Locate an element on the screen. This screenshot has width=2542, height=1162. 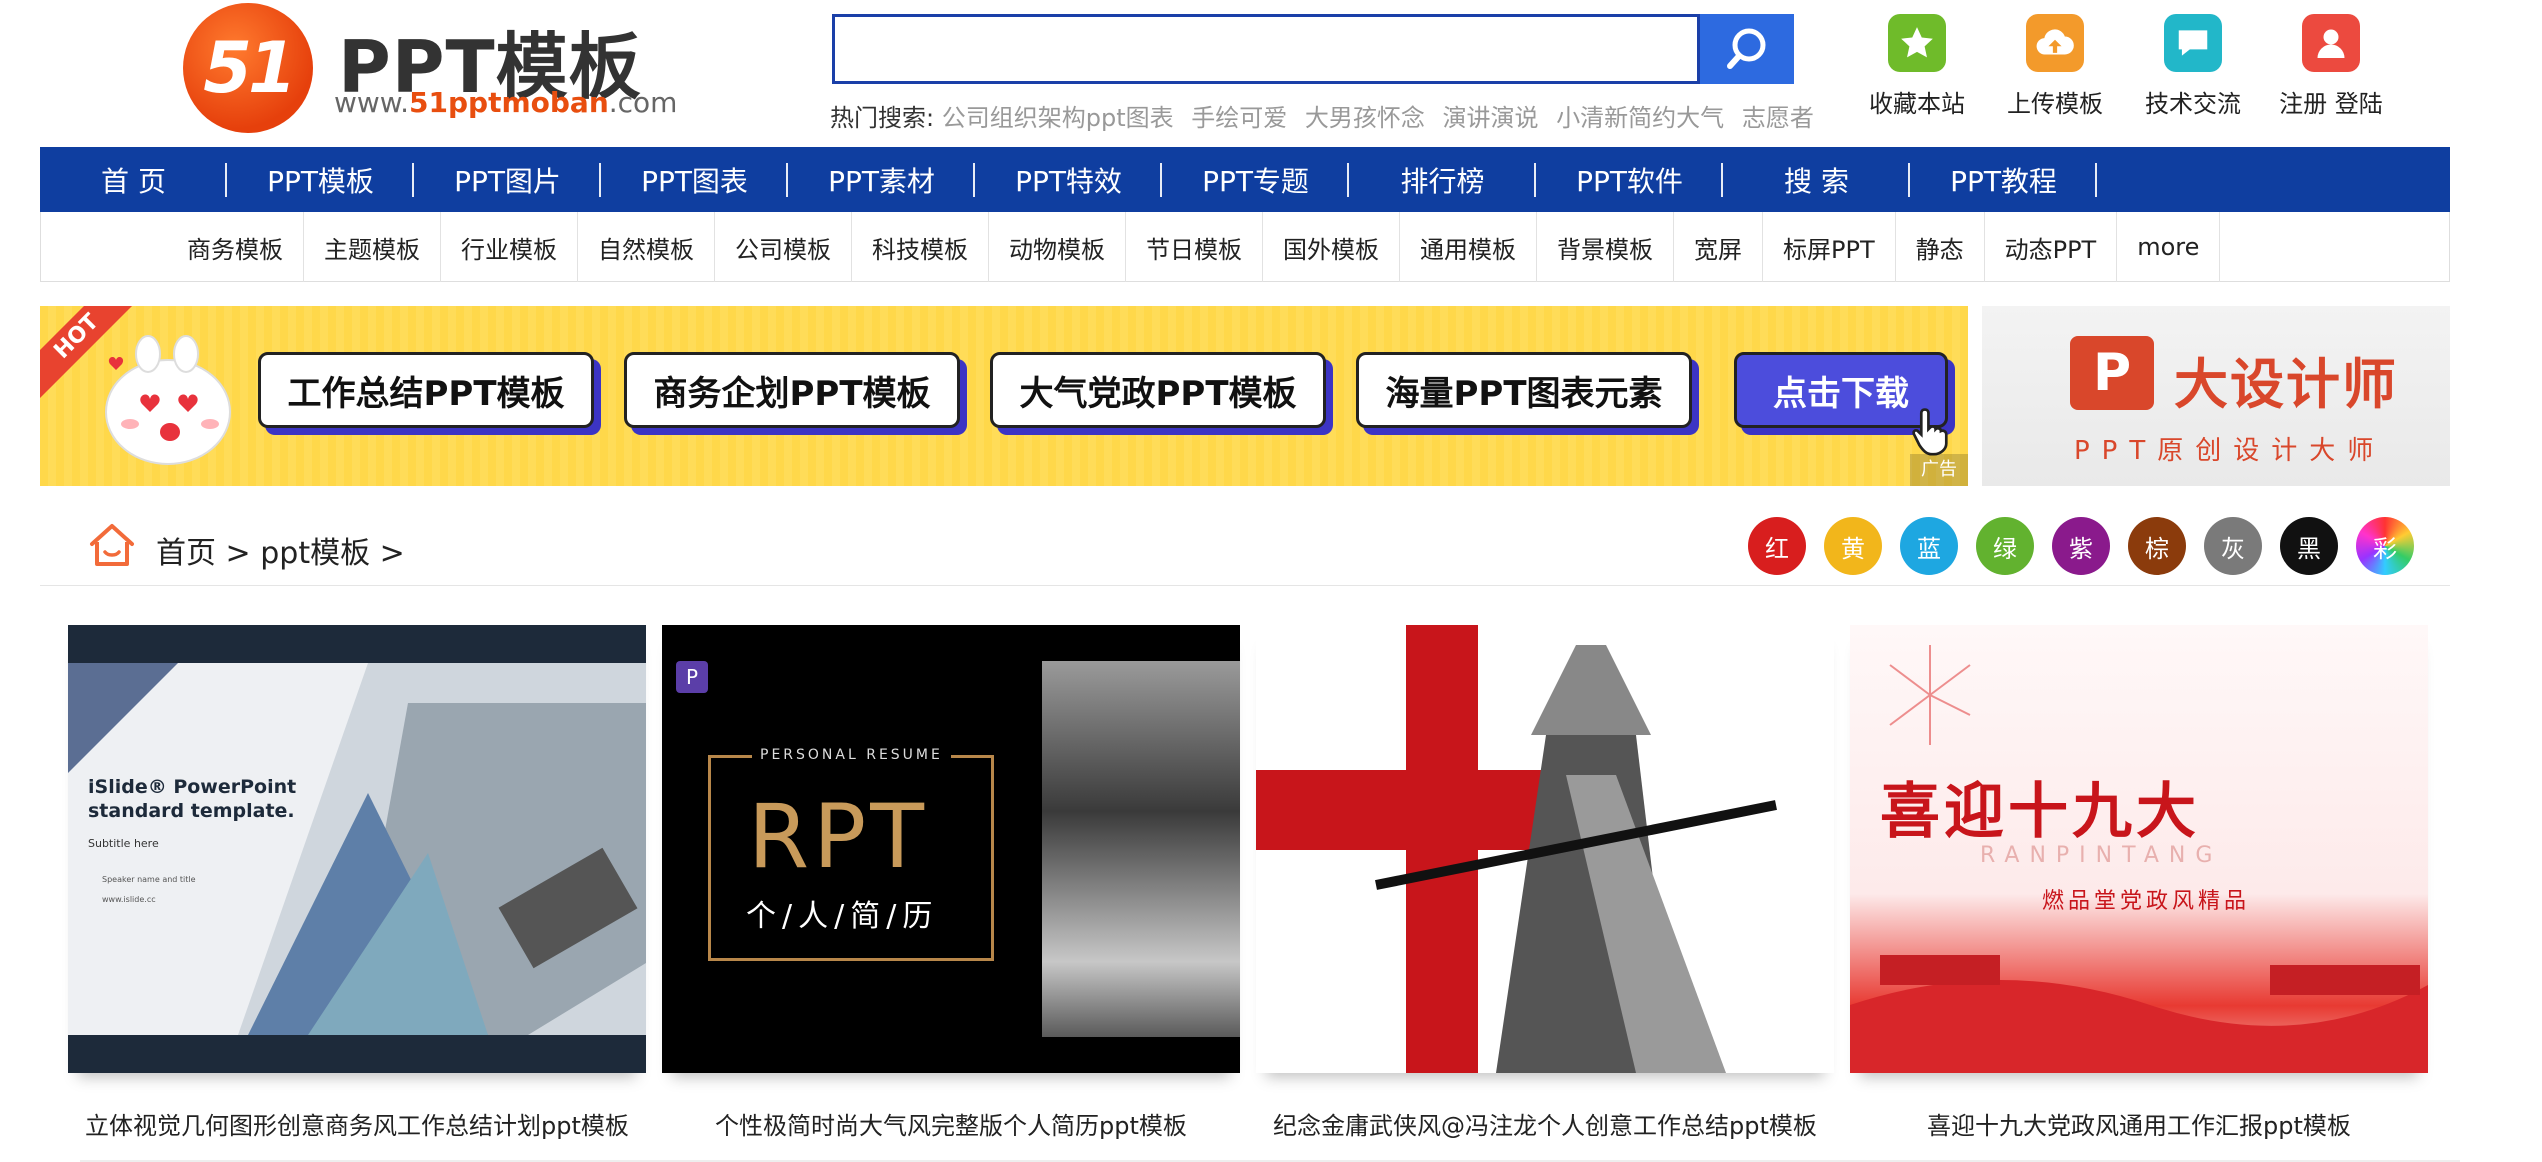
hot-keyword: 大男孩怀念 is located at coordinates (1365, 118).